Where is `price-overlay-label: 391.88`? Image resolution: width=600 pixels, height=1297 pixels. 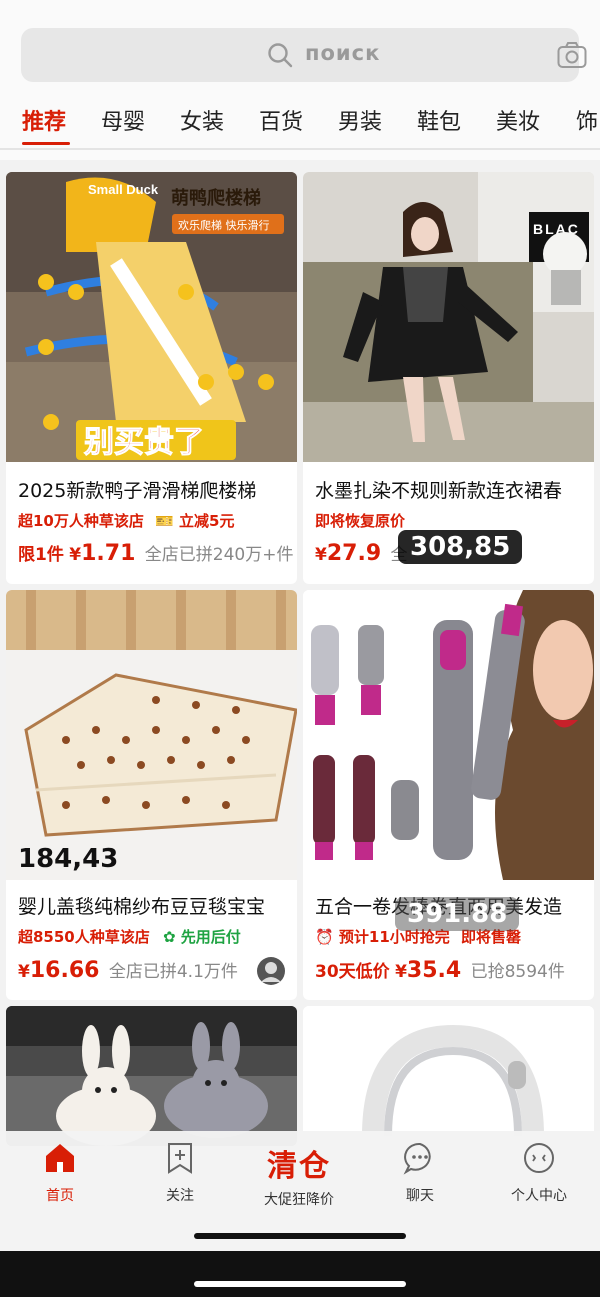 price-overlay-label: 391.88 is located at coordinates (457, 914).